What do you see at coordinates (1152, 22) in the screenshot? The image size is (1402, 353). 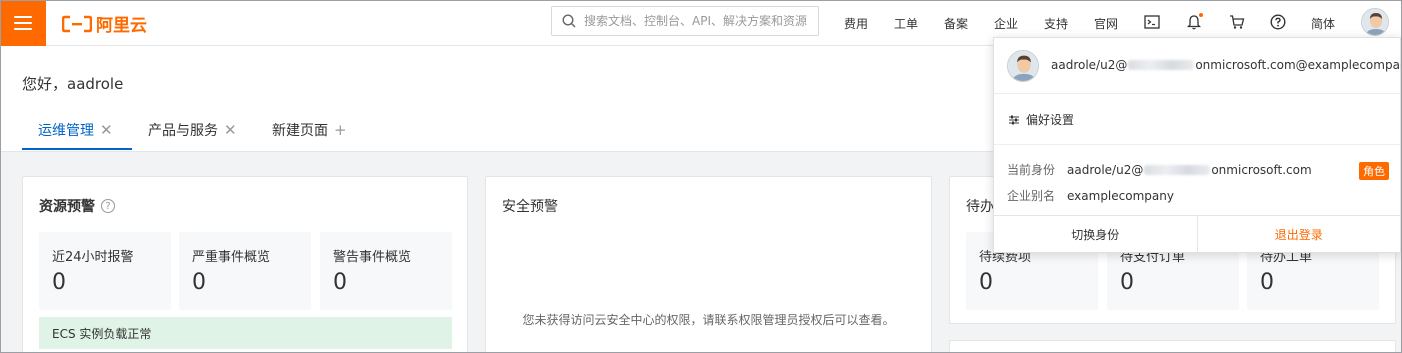 I see `terminal-icon` at bounding box center [1152, 22].